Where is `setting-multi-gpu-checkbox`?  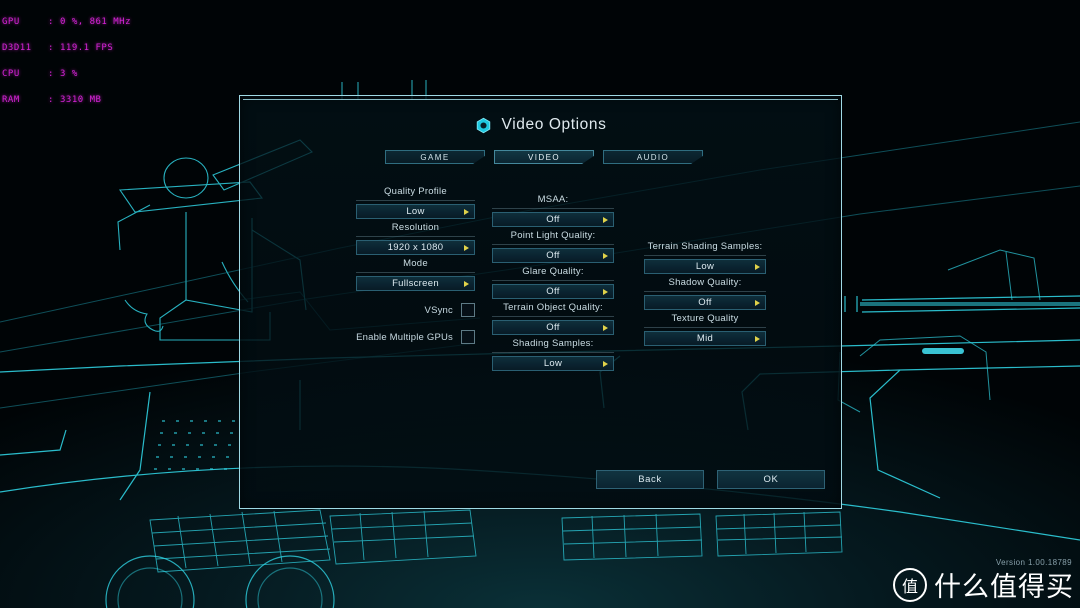 setting-multi-gpu-checkbox is located at coordinates (468, 337).